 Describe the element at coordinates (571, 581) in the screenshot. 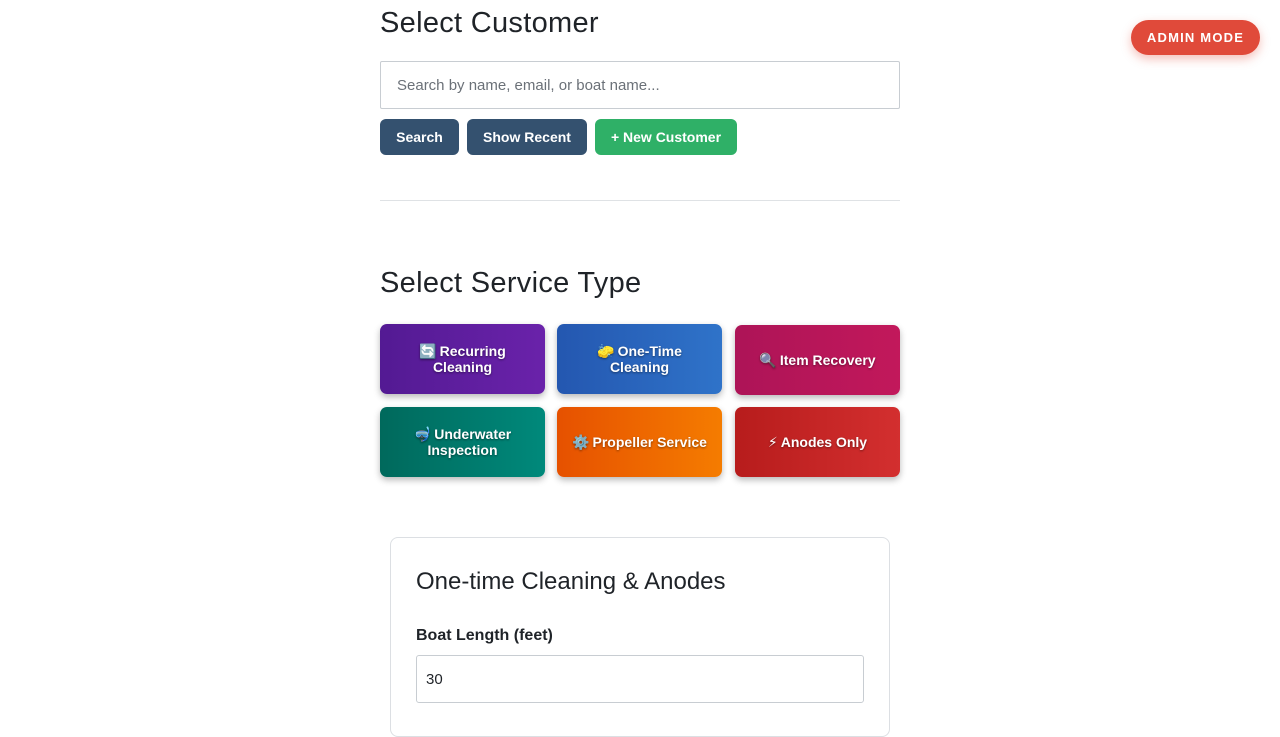

I see `pricing-card-title: One-time Cleaning & Anodes` at that location.